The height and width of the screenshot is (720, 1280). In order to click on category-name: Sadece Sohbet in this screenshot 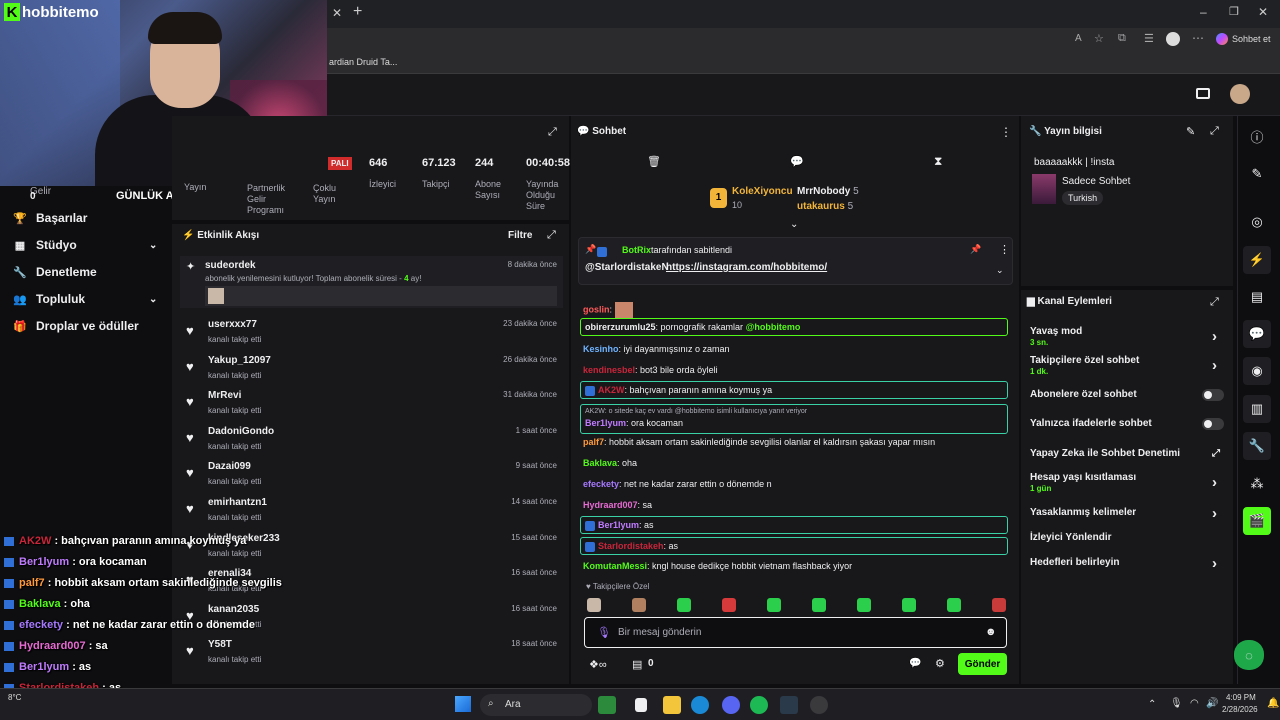, I will do `click(1096, 181)`.